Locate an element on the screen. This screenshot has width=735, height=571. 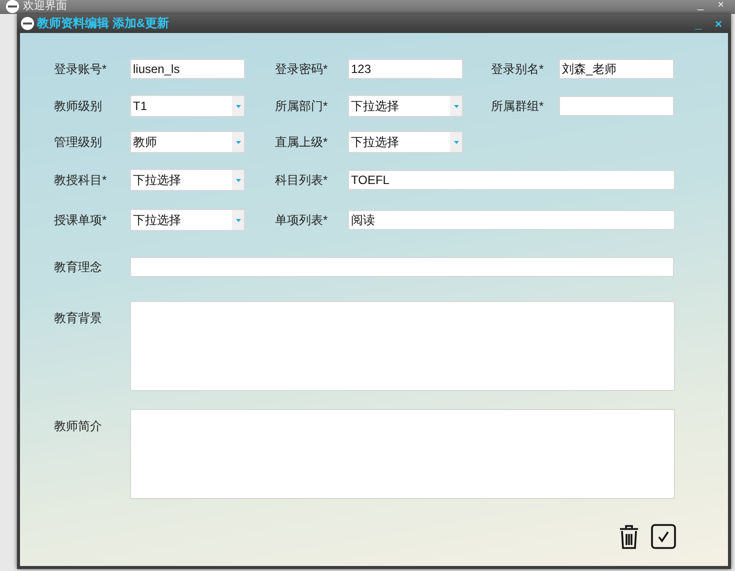
text-field: TOEFL is located at coordinates (511, 180).